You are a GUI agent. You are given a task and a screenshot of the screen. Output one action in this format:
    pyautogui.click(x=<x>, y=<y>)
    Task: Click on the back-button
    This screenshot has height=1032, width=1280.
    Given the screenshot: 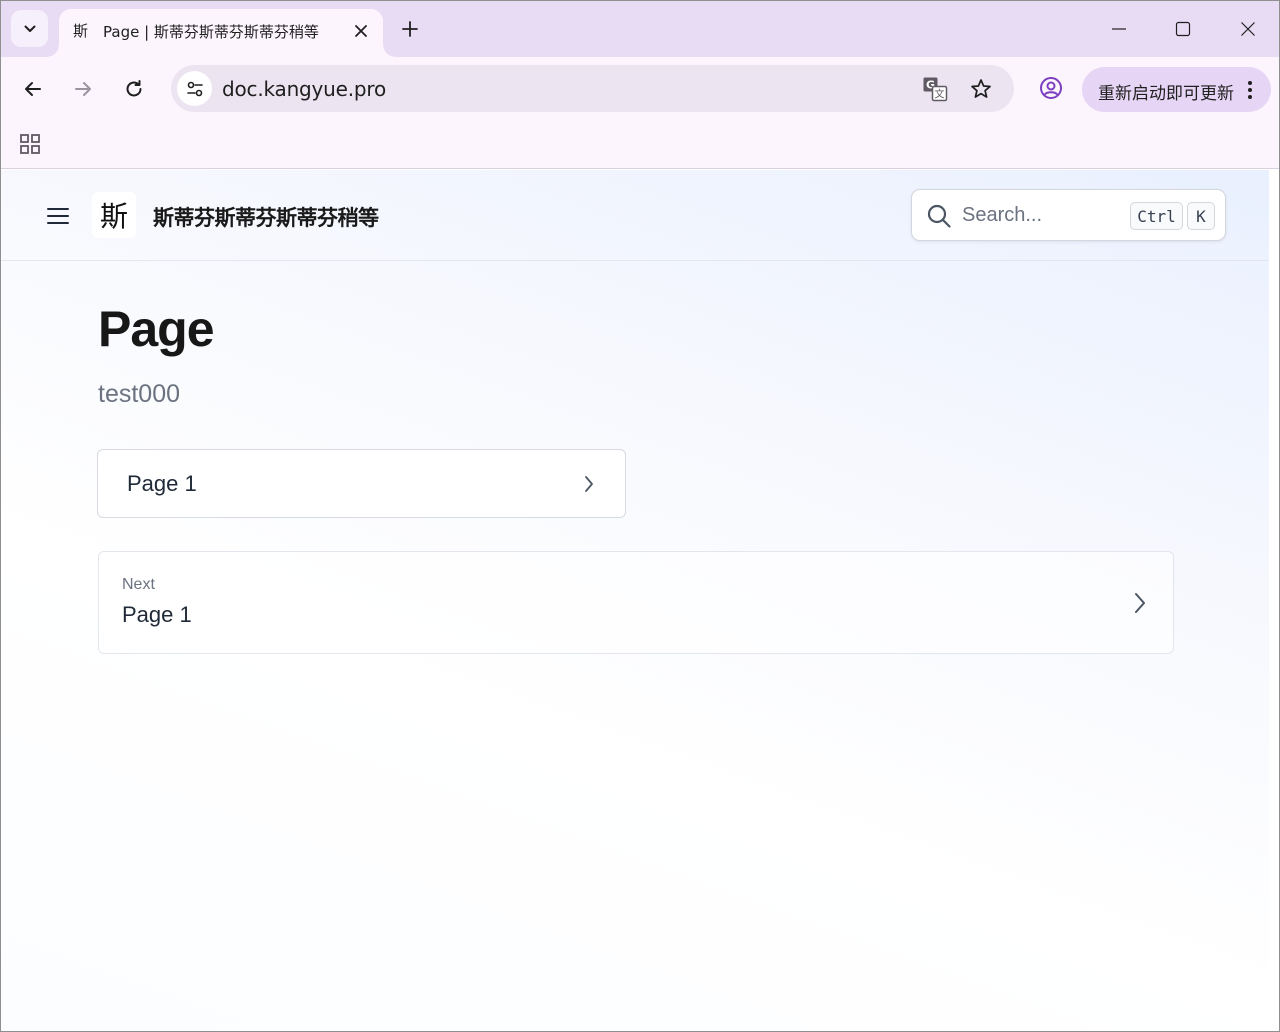 What is the action you would take?
    pyautogui.click(x=33, y=89)
    